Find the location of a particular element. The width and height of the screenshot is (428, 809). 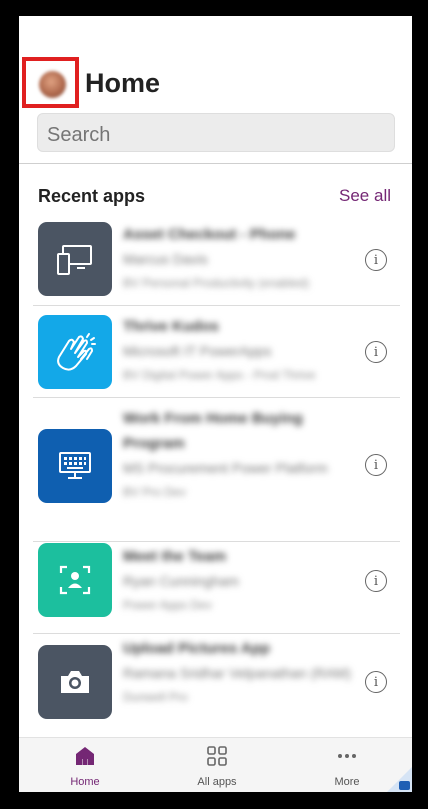

monitor-phone-icon is located at coordinates (75, 259).